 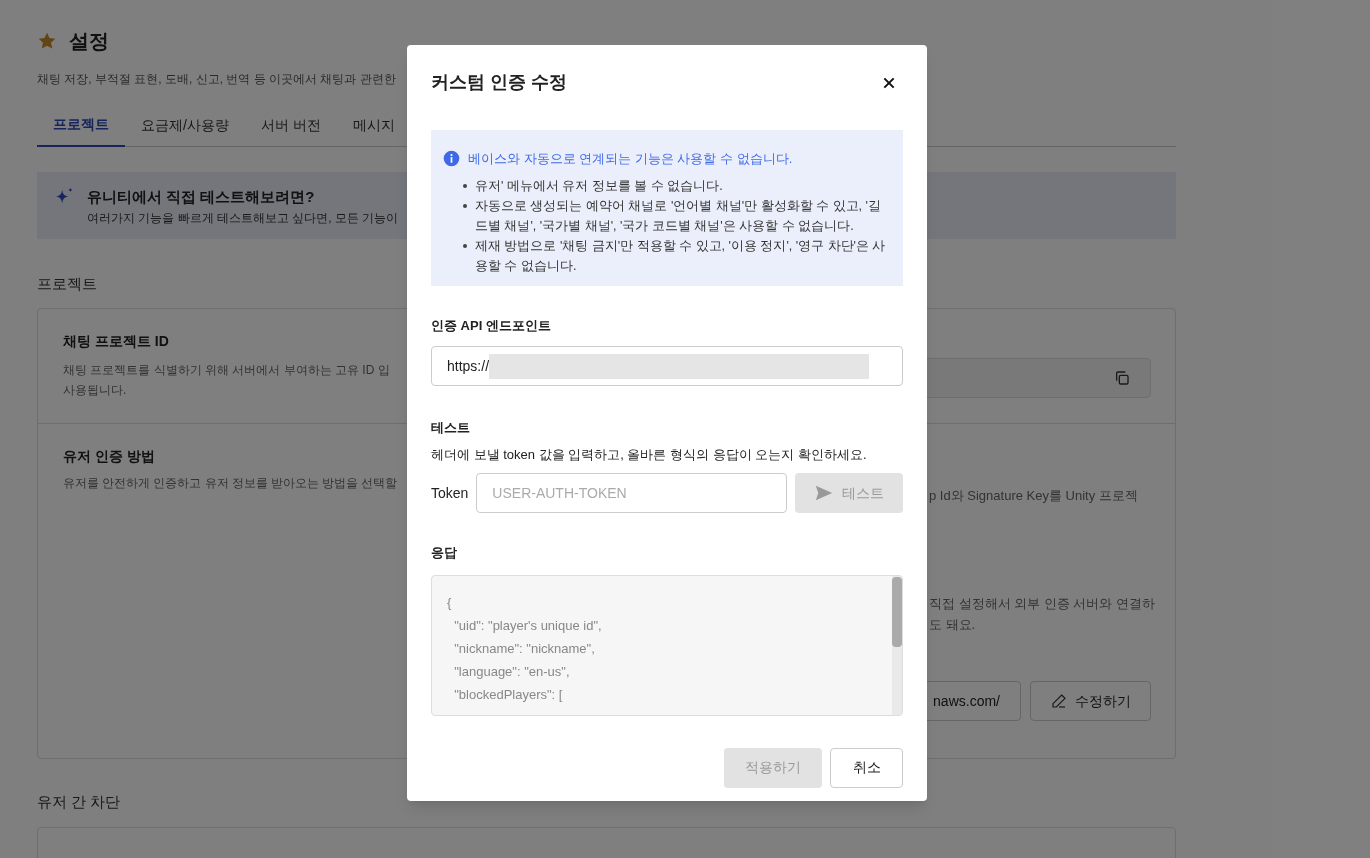 What do you see at coordinates (450, 602) in the screenshot?
I see `code-line: {` at bounding box center [450, 602].